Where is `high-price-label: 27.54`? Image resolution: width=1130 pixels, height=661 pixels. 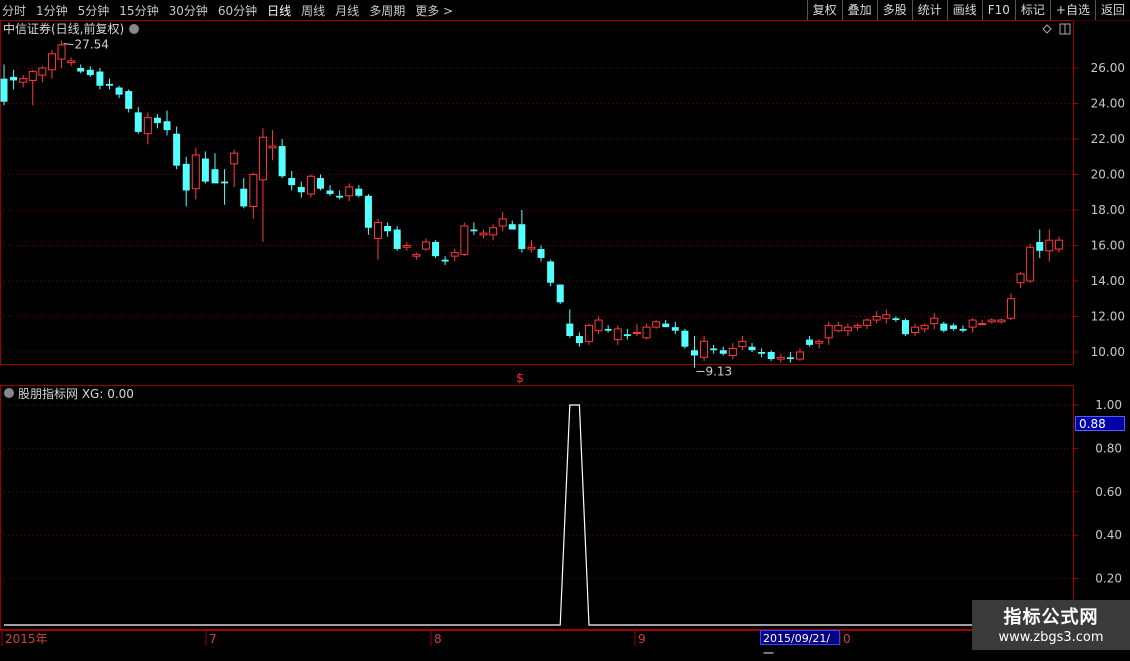
high-price-label: 27.54 is located at coordinates (92, 45).